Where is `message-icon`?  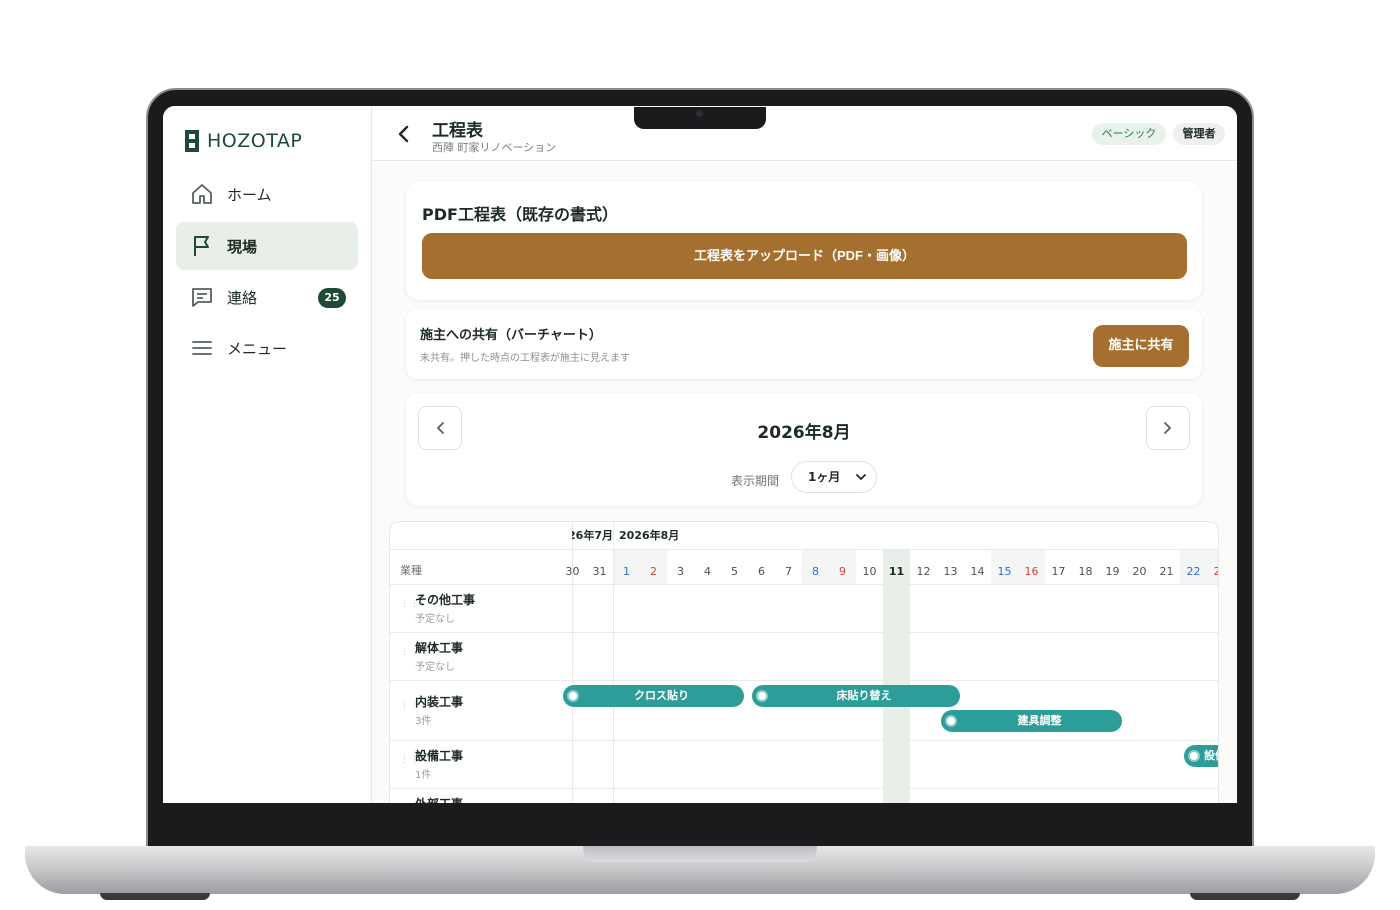
message-icon is located at coordinates (202, 297).